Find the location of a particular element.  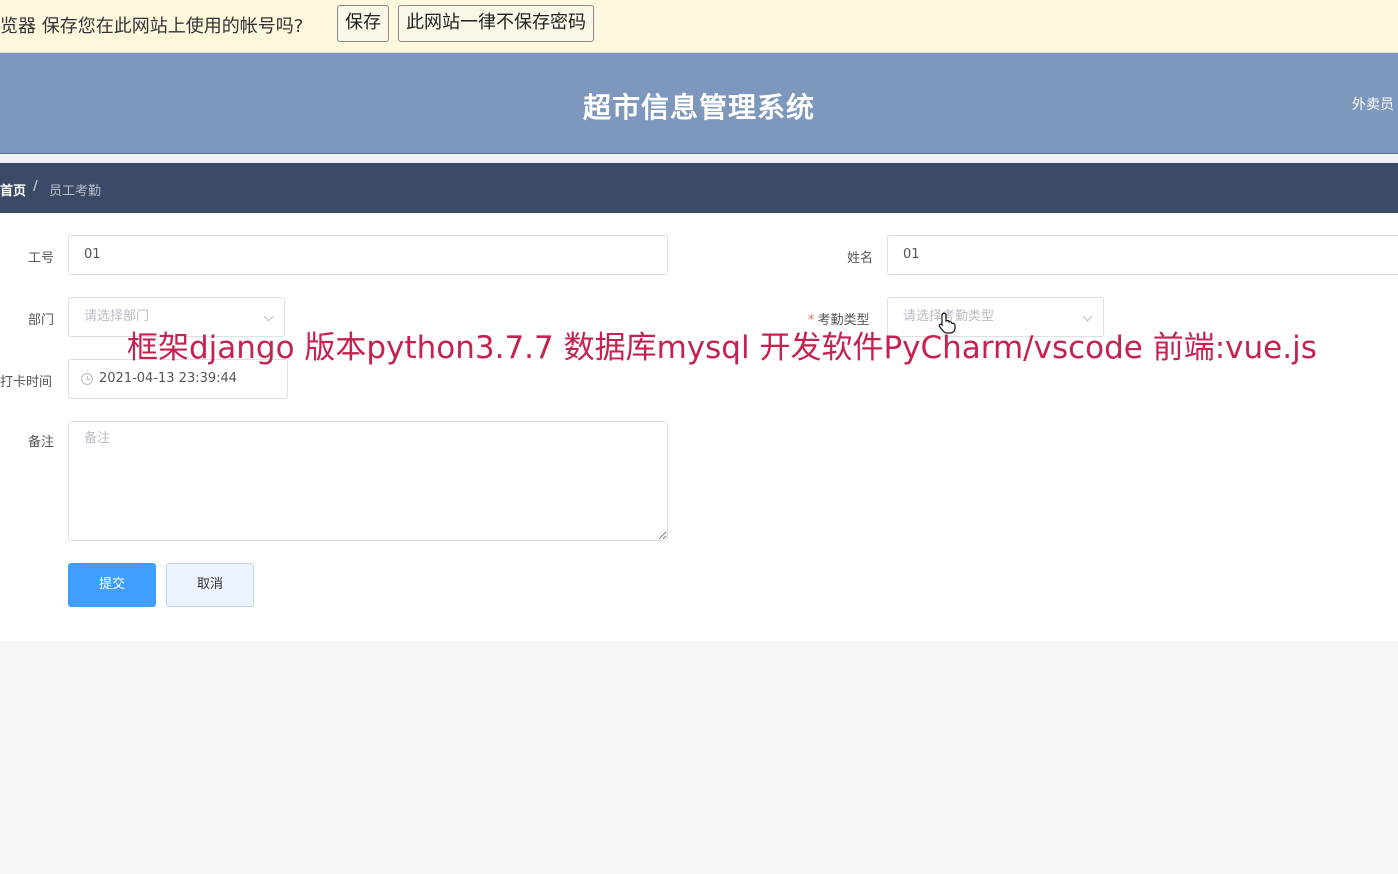

employee-id-input: 01 is located at coordinates (368, 255).